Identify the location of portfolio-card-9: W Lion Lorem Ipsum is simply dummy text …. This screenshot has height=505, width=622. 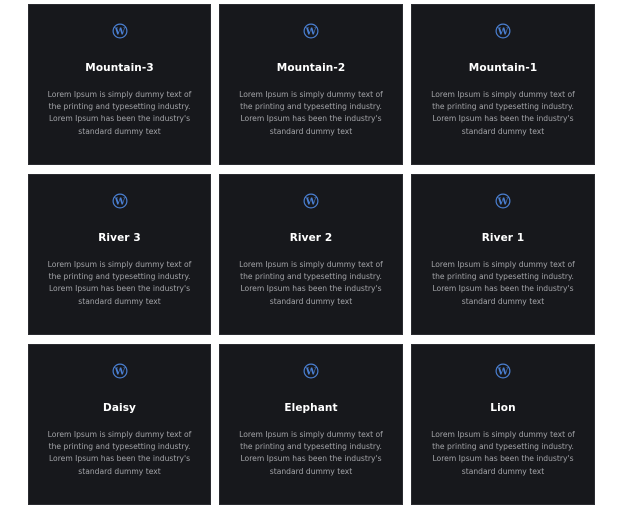
(503, 424).